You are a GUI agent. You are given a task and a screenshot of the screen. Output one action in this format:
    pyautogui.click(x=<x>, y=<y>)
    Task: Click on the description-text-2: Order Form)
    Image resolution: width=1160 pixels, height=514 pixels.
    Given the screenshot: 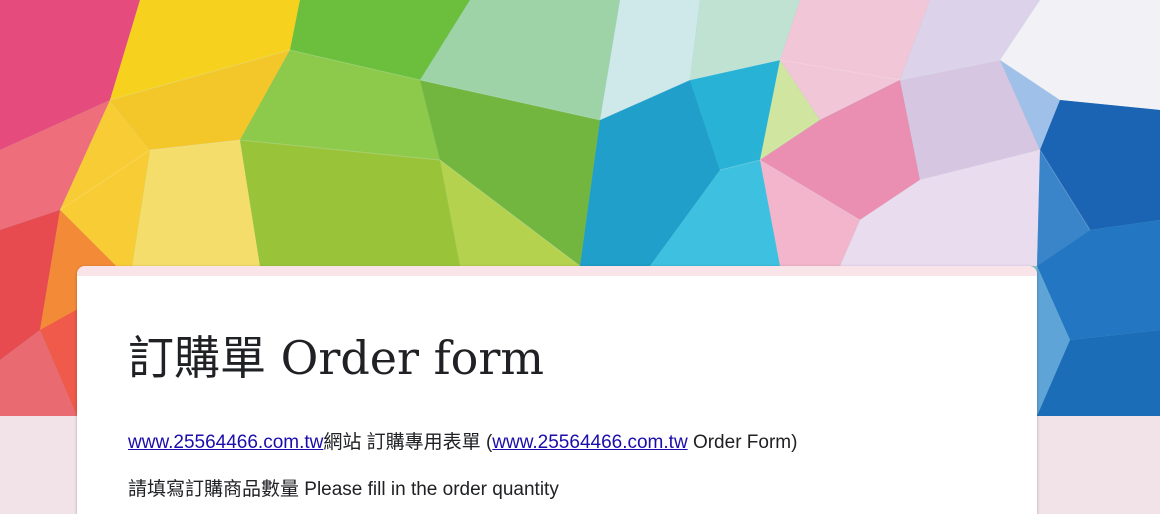 What is the action you would take?
    pyautogui.click(x=742, y=442)
    